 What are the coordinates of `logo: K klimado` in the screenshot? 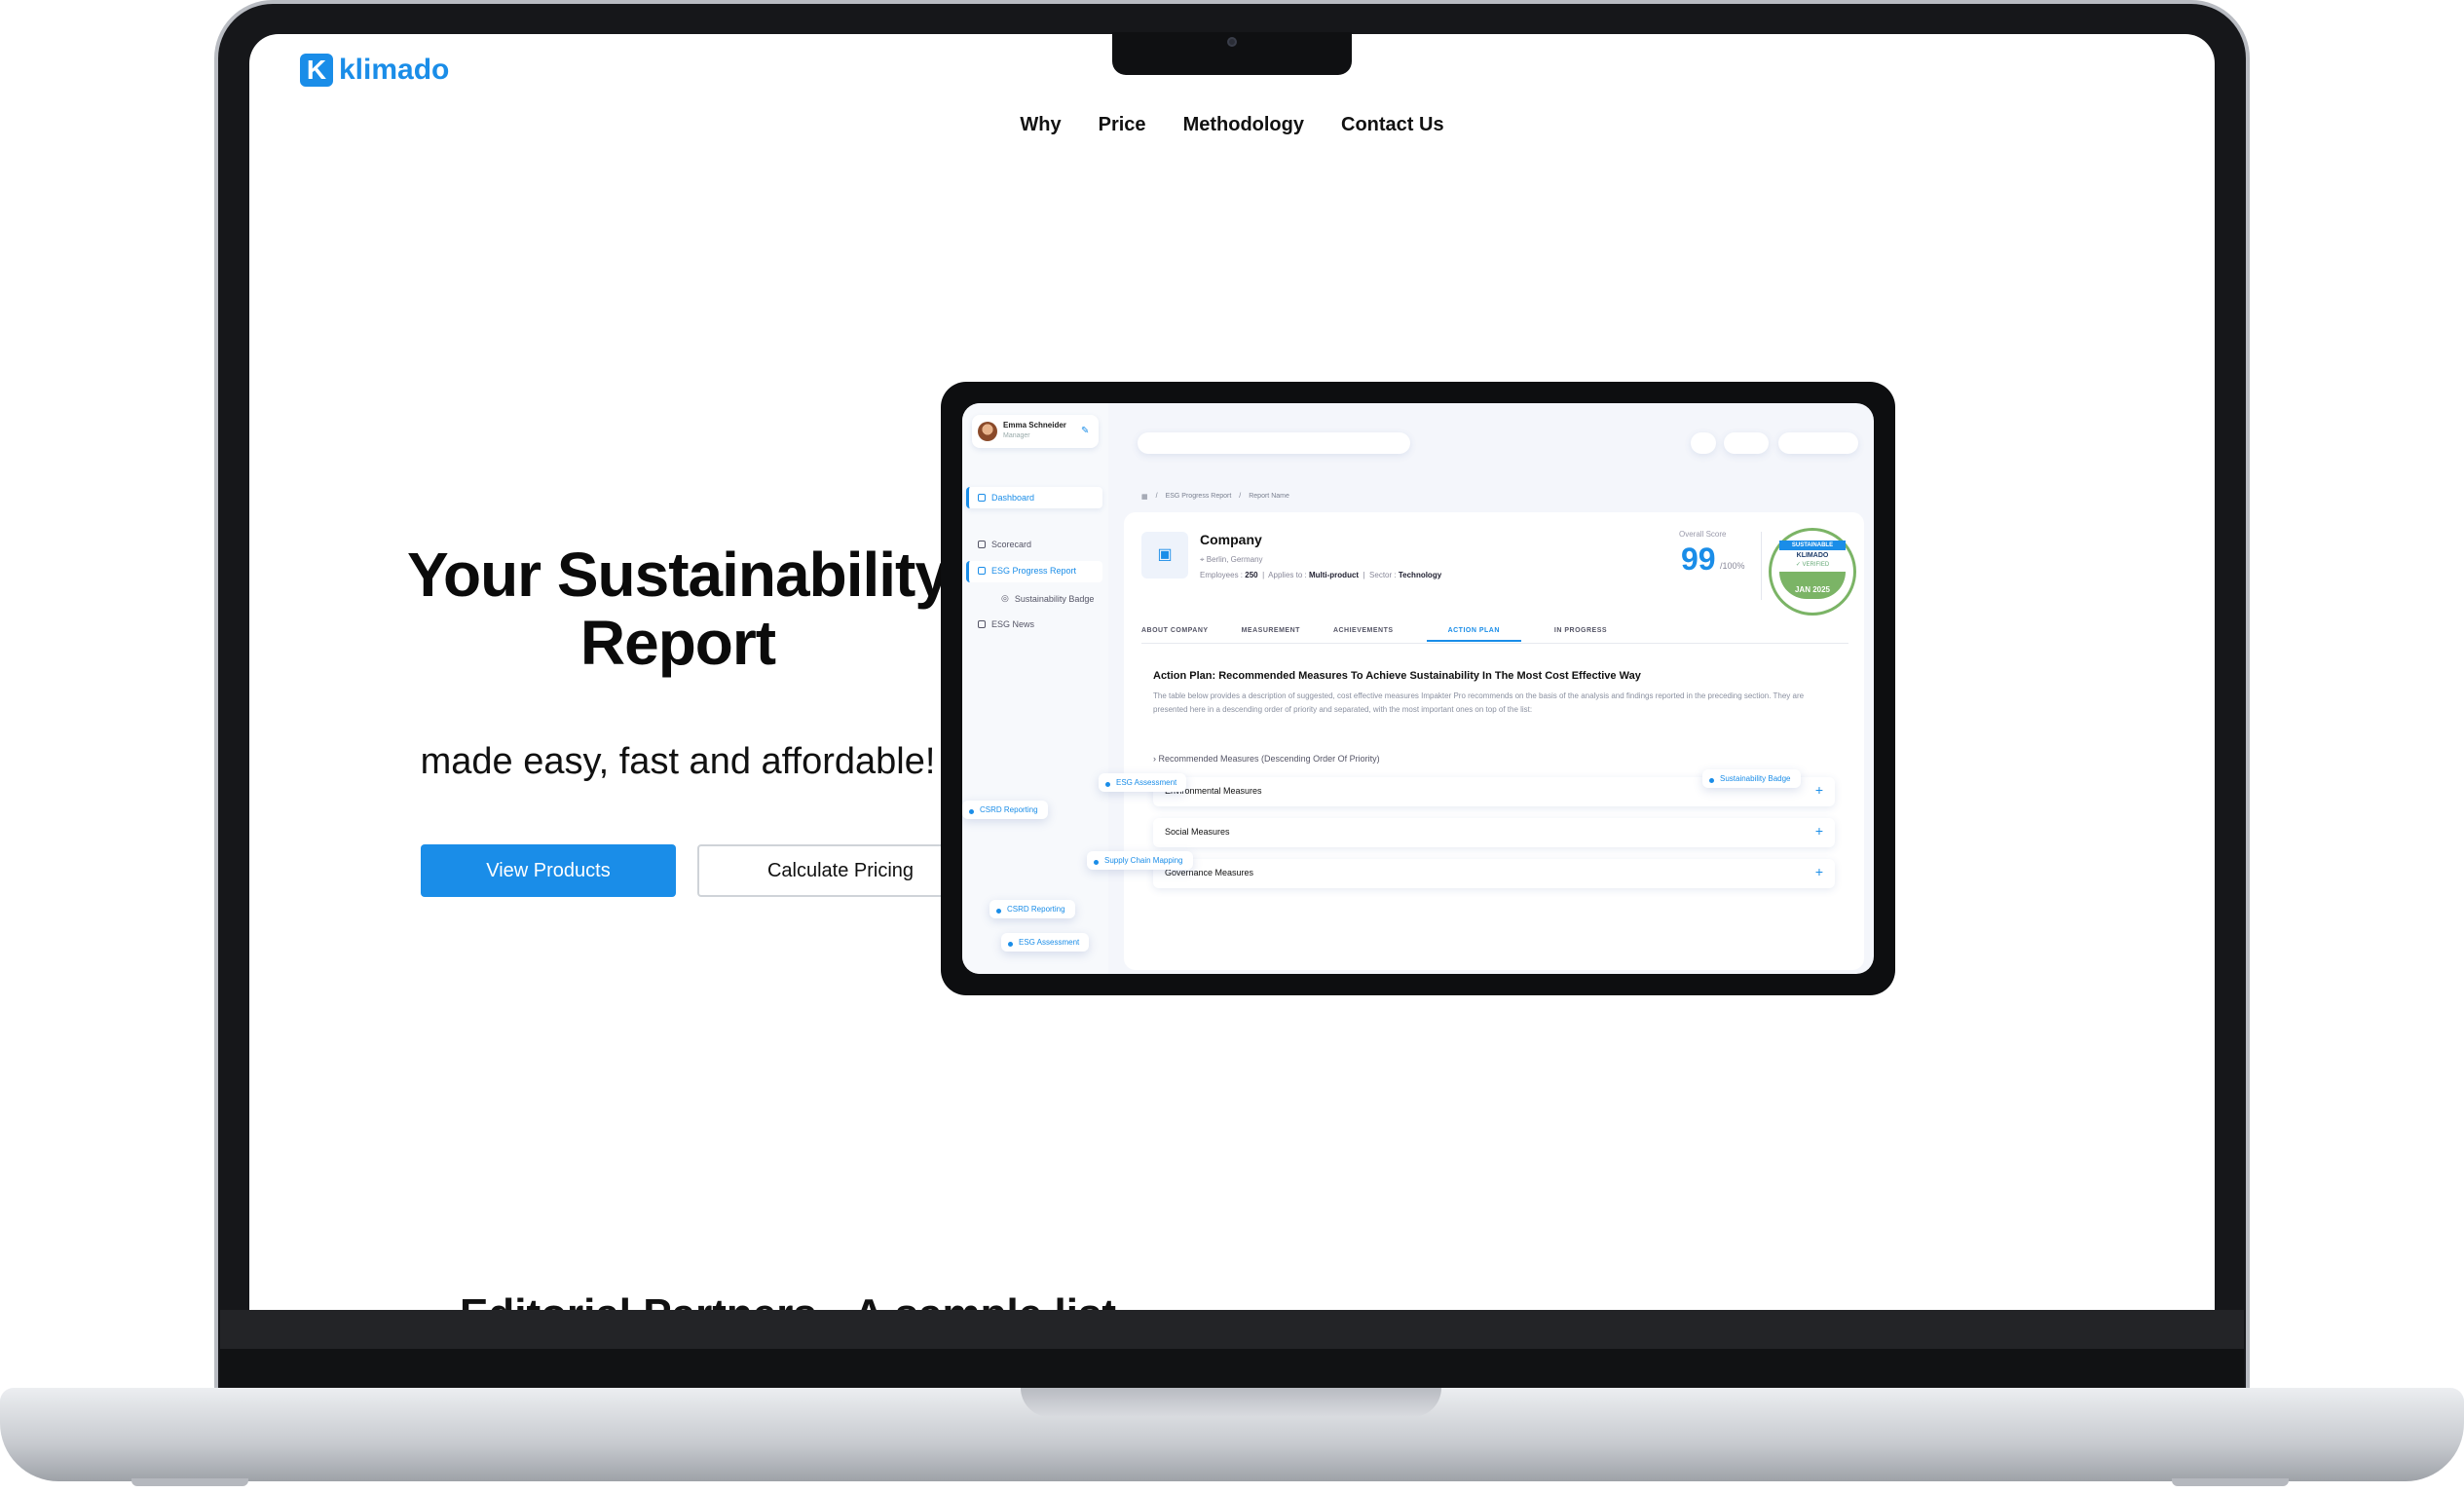 It's located at (374, 70).